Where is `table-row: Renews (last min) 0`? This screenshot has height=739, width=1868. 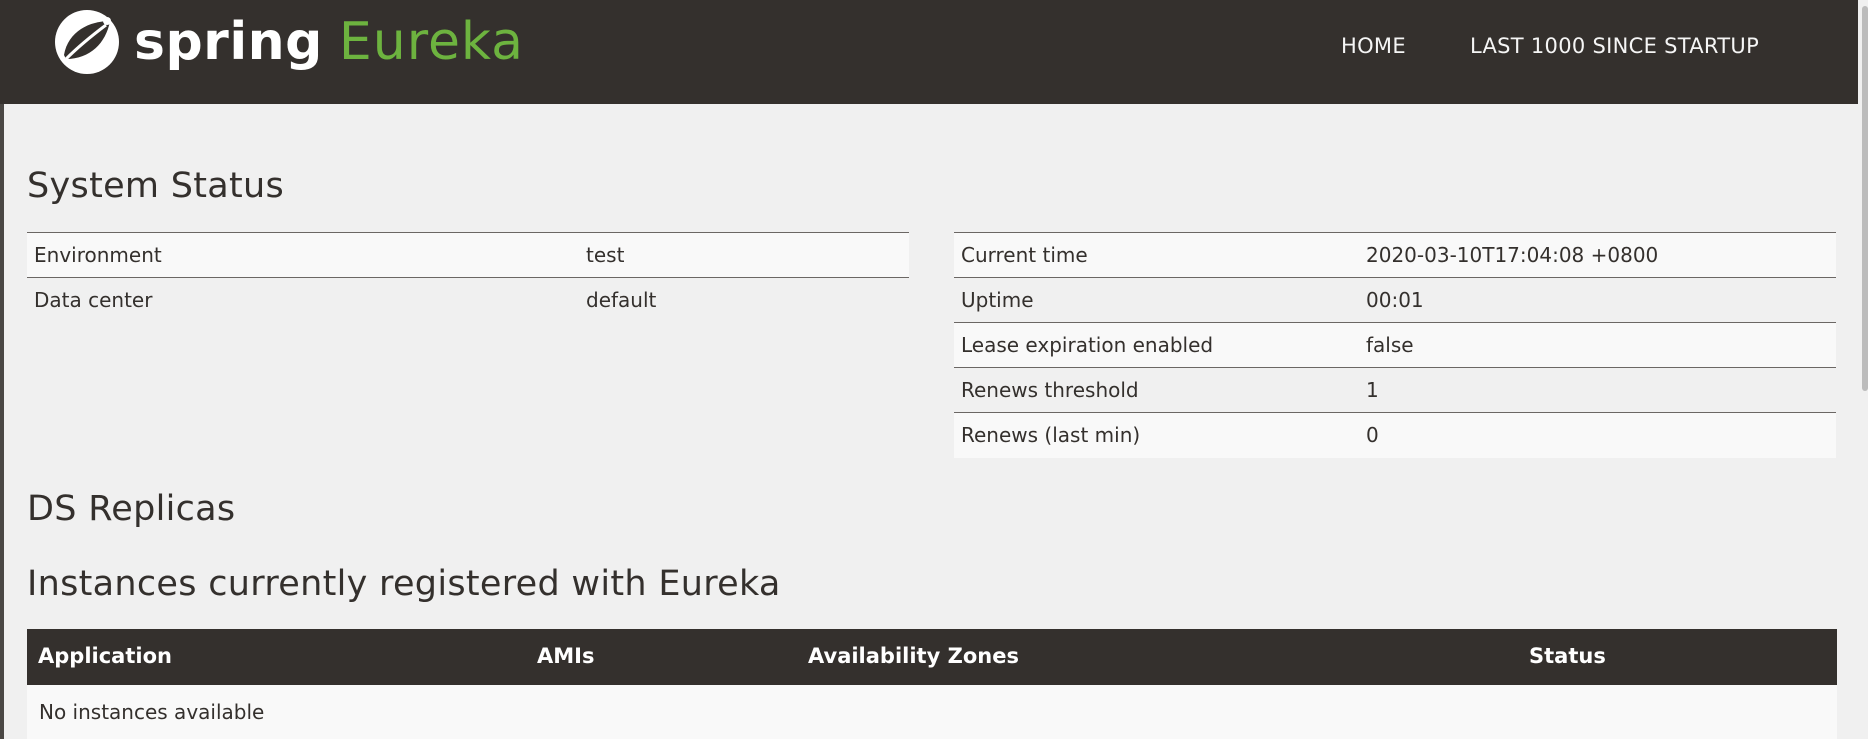 table-row: Renews (last min) 0 is located at coordinates (1395, 435).